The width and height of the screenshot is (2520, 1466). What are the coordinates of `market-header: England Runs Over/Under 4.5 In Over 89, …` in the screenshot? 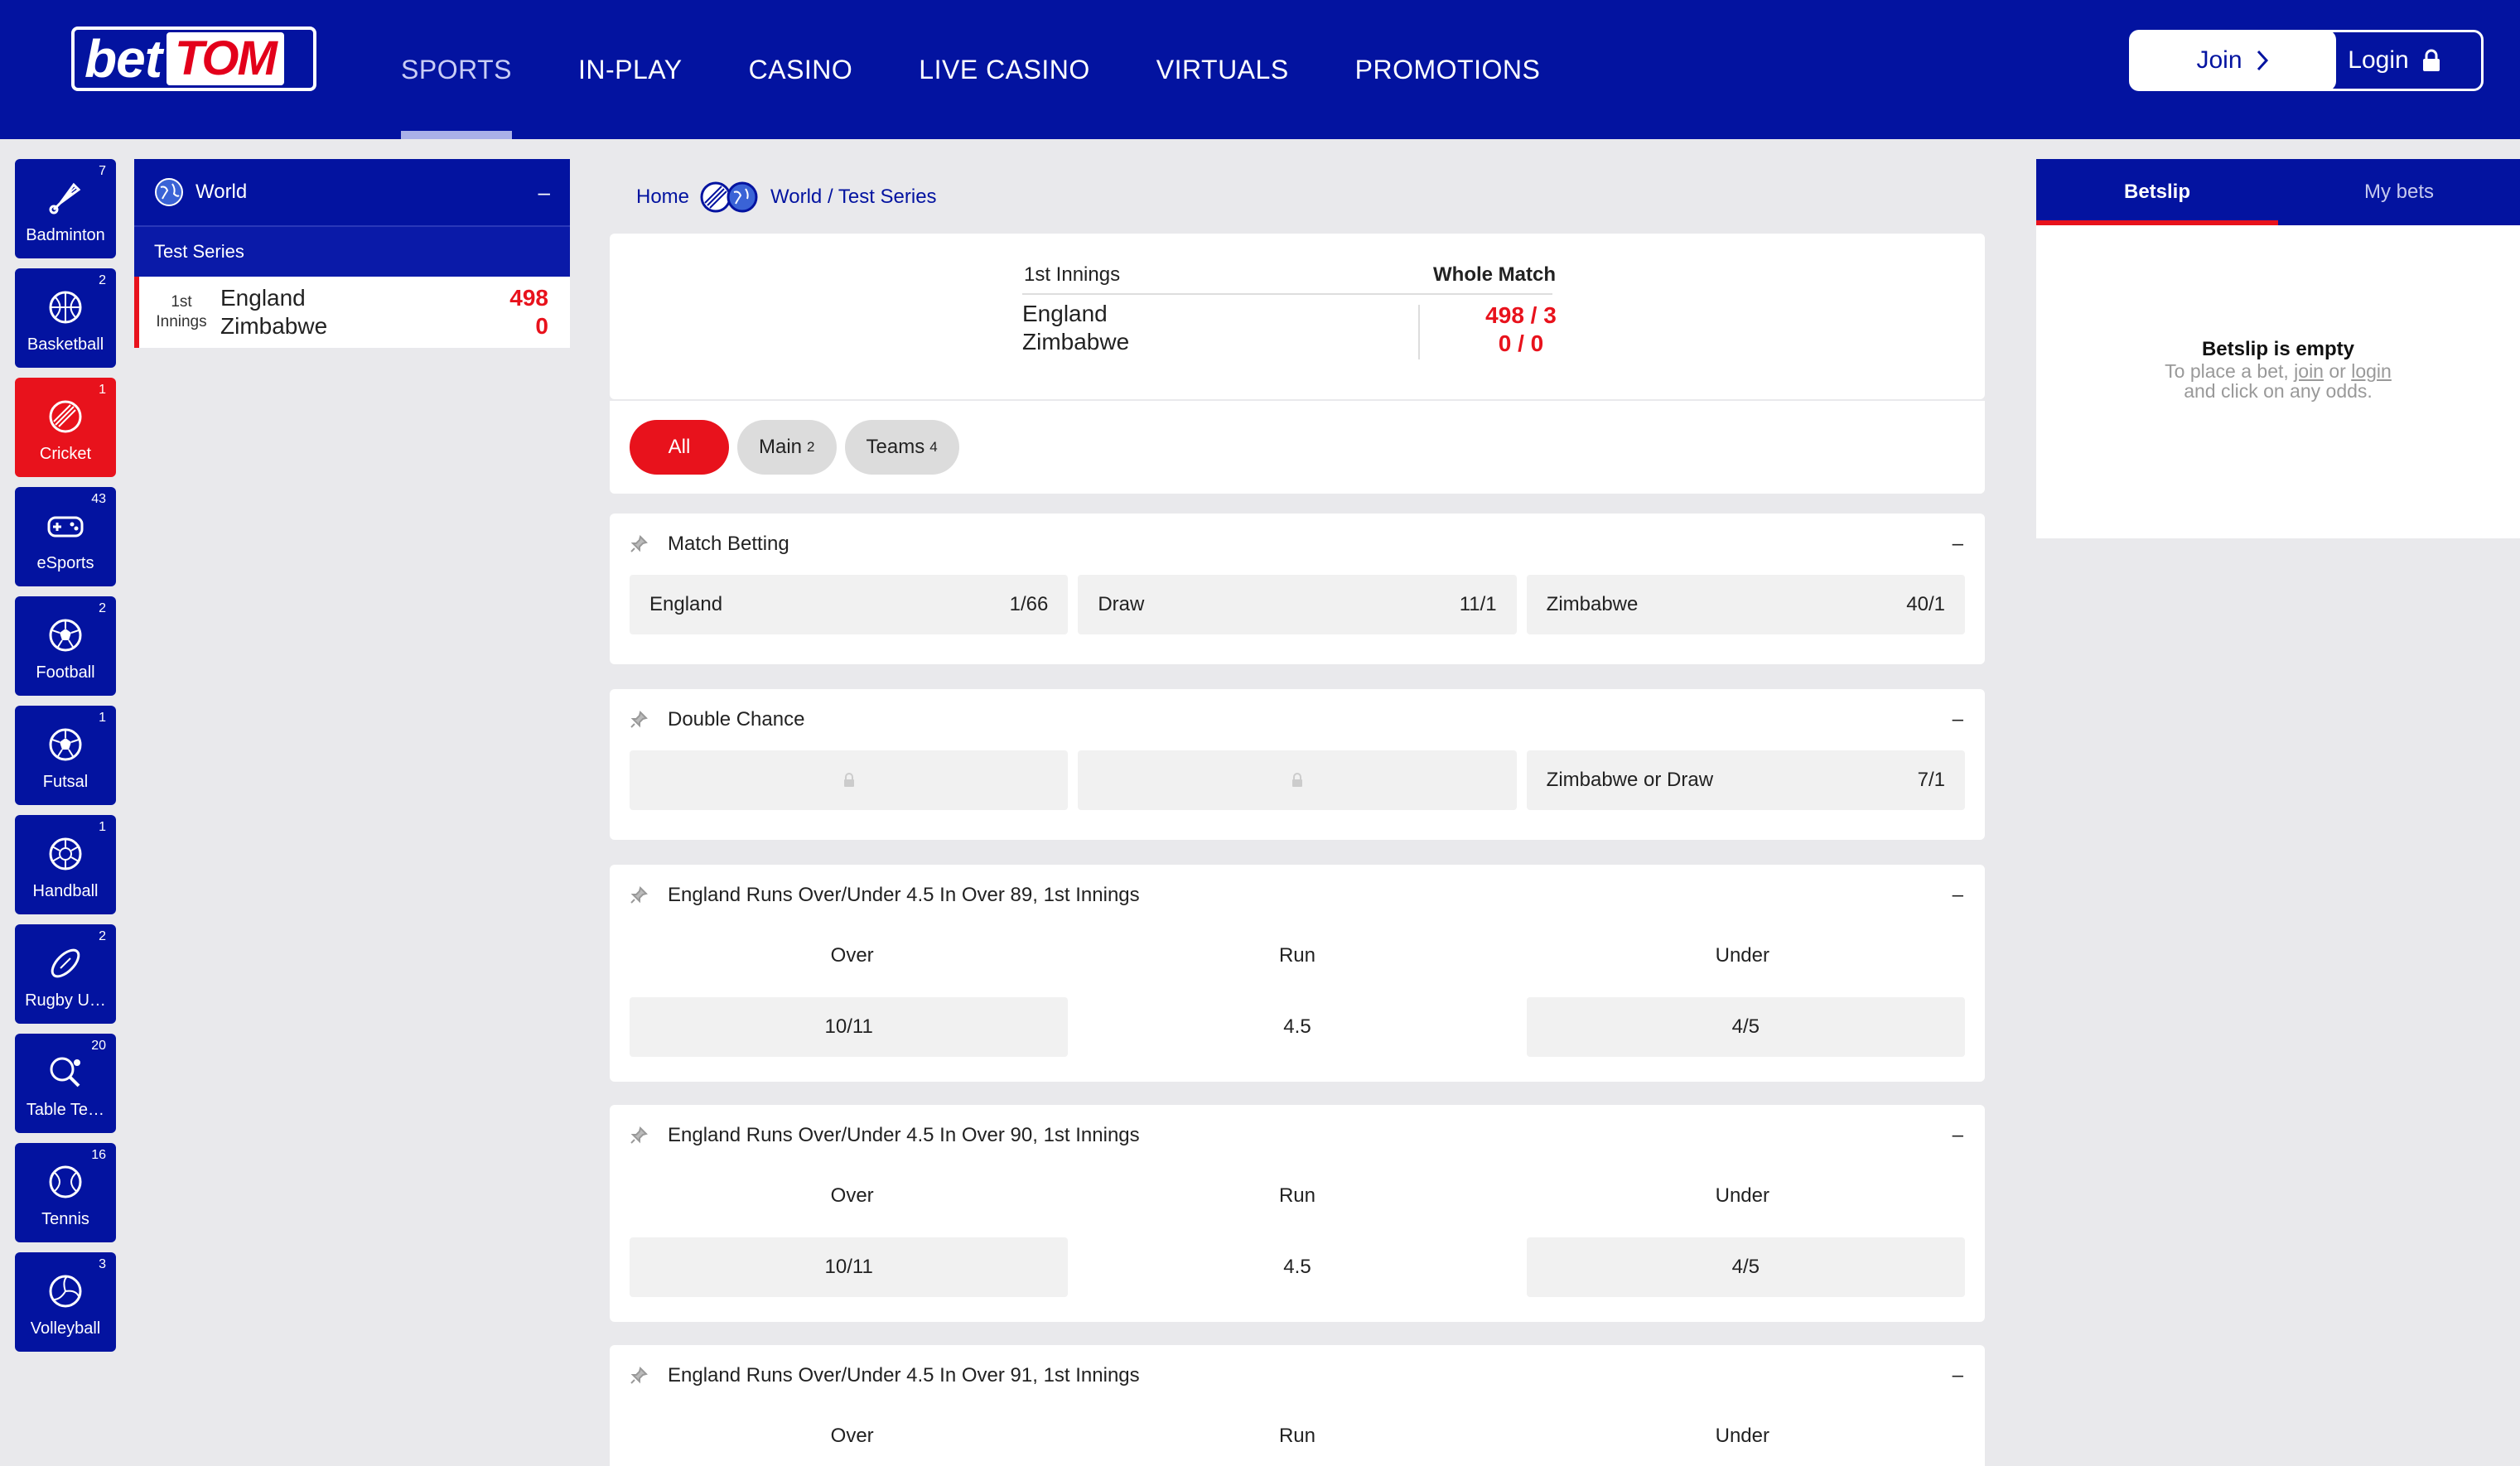 It's located at (1297, 895).